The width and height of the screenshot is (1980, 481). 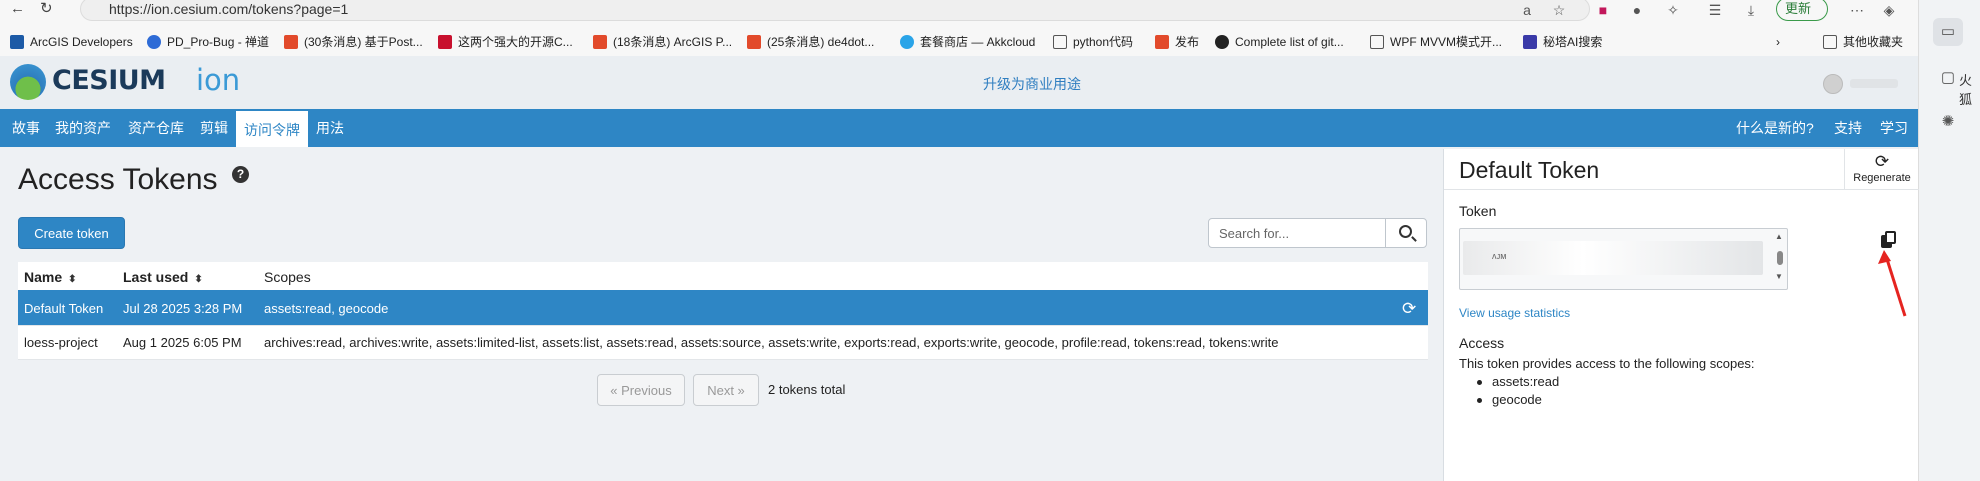 I want to click on bookmark-label: 套餐商店 — Akkcloud, so click(x=978, y=42).